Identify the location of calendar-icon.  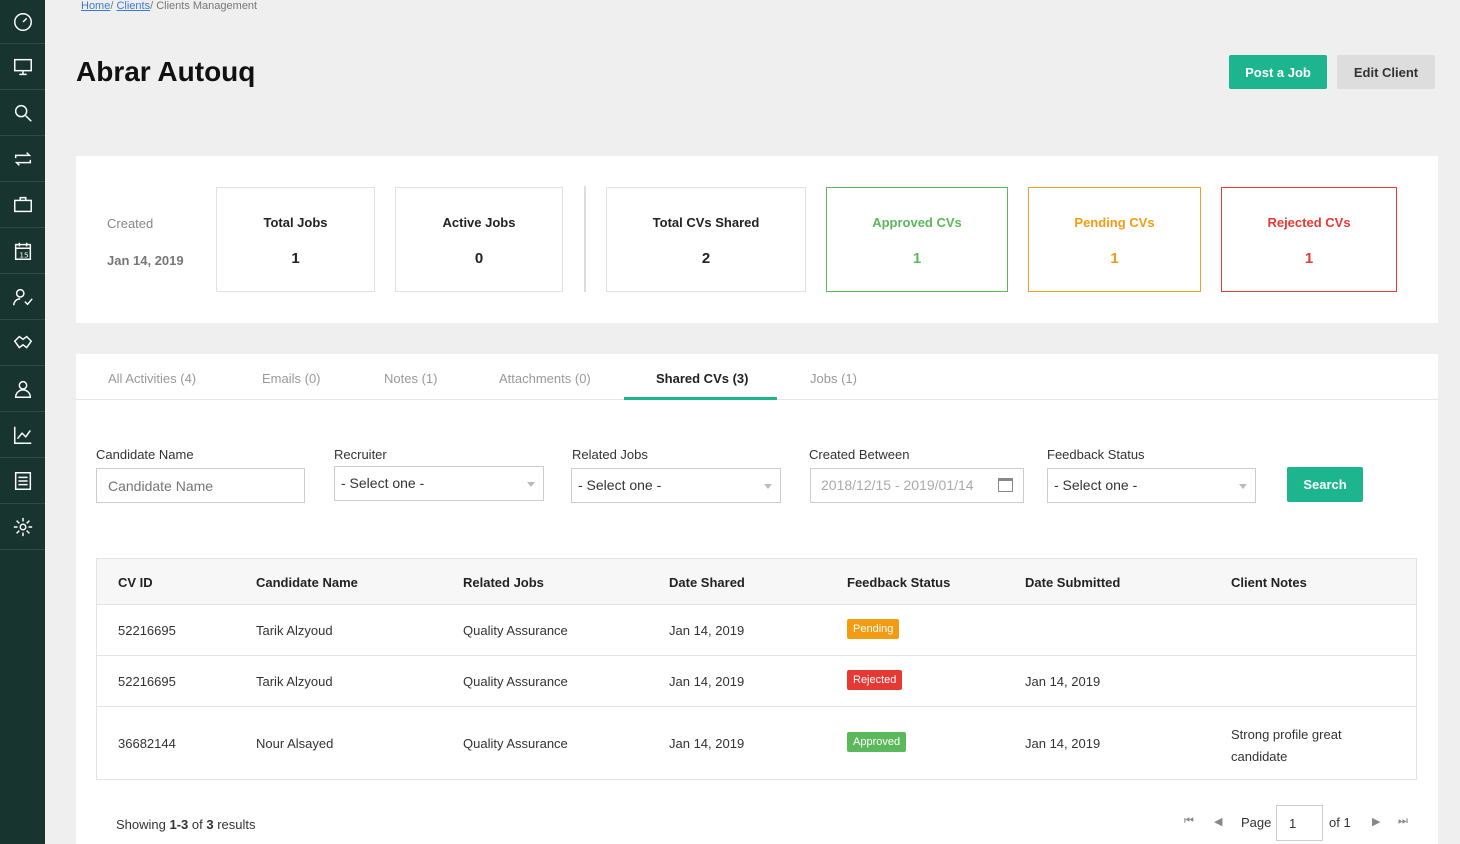
(1005, 485).